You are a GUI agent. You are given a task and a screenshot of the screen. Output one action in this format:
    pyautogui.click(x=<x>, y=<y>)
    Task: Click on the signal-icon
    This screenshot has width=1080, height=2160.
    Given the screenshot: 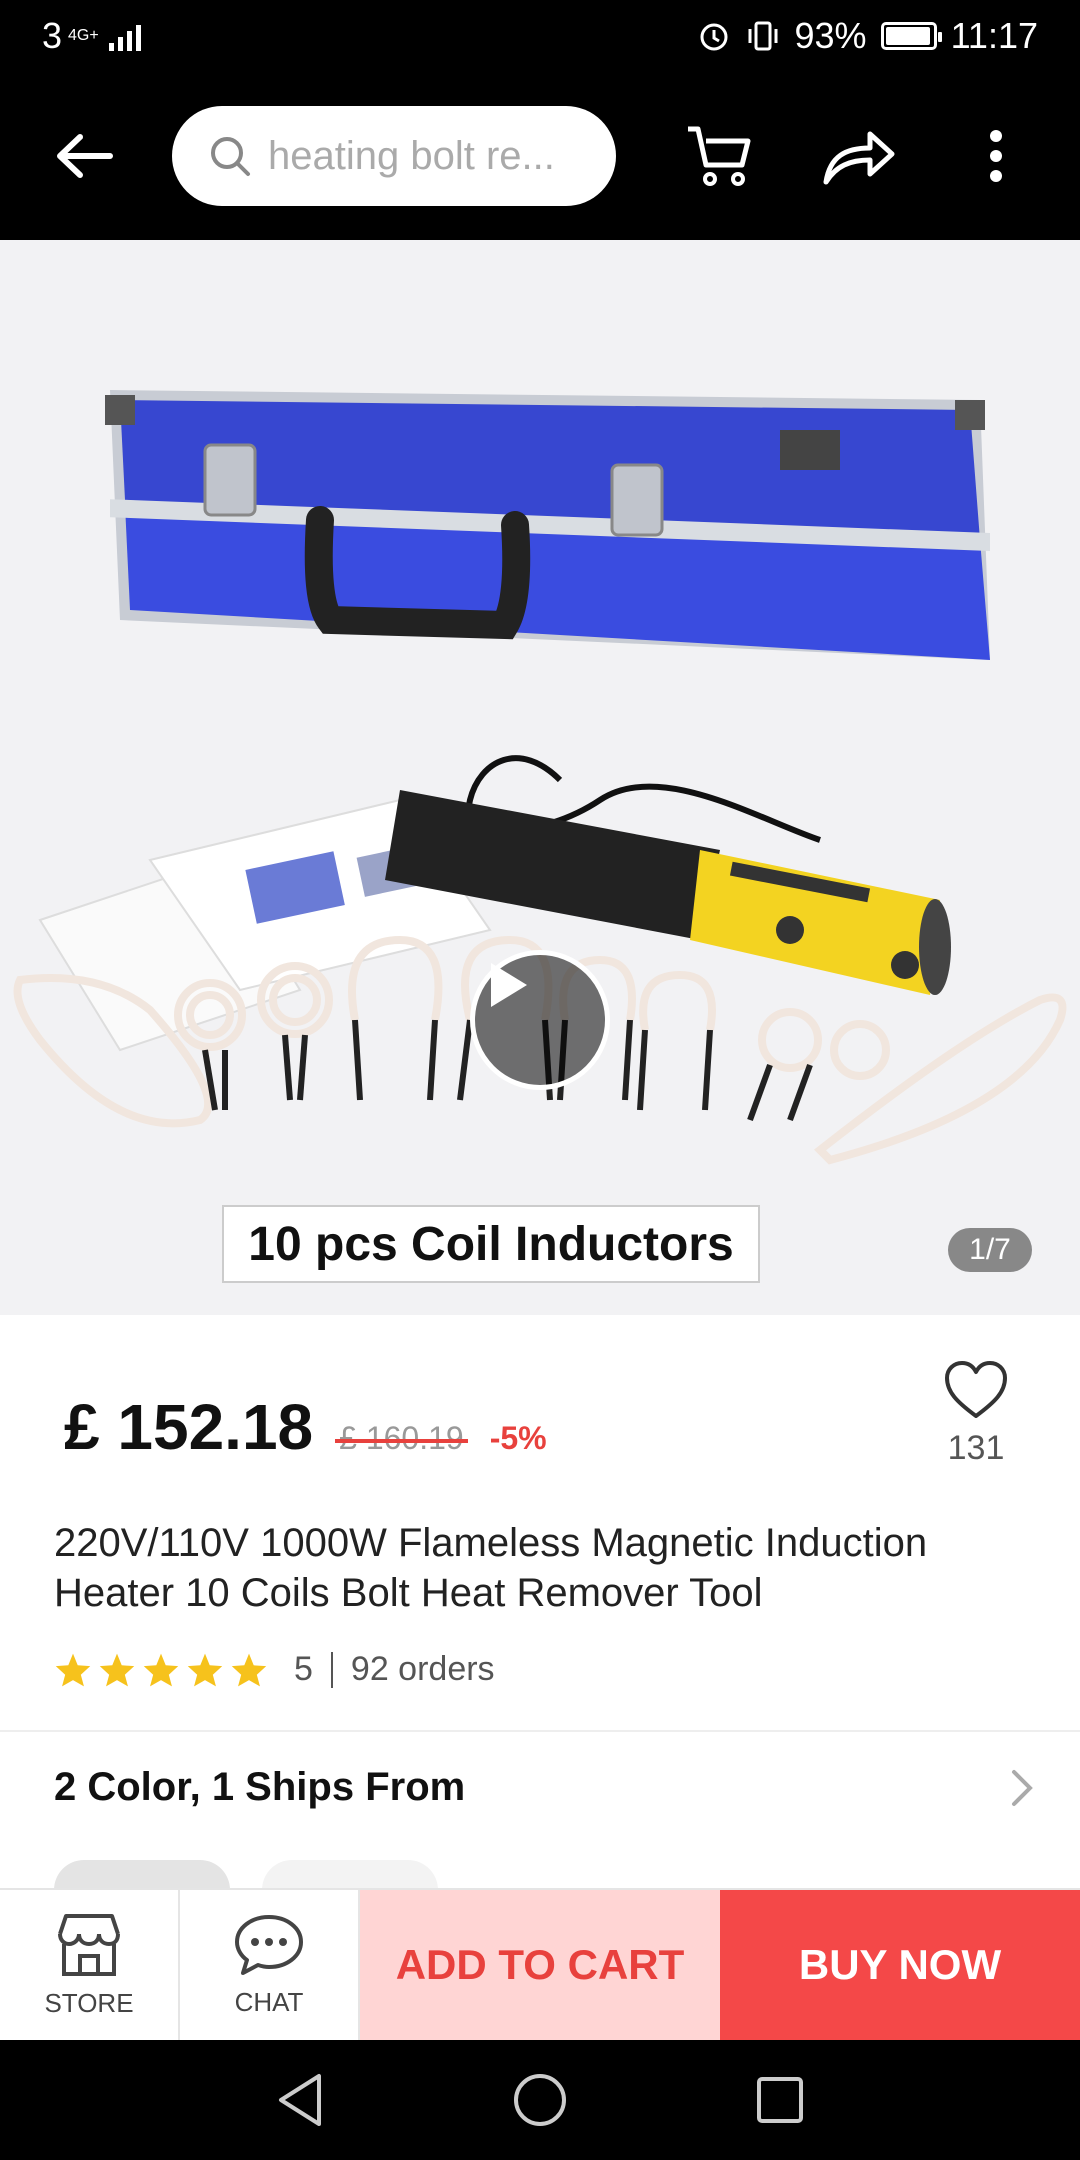 What is the action you would take?
    pyautogui.click(x=124, y=36)
    